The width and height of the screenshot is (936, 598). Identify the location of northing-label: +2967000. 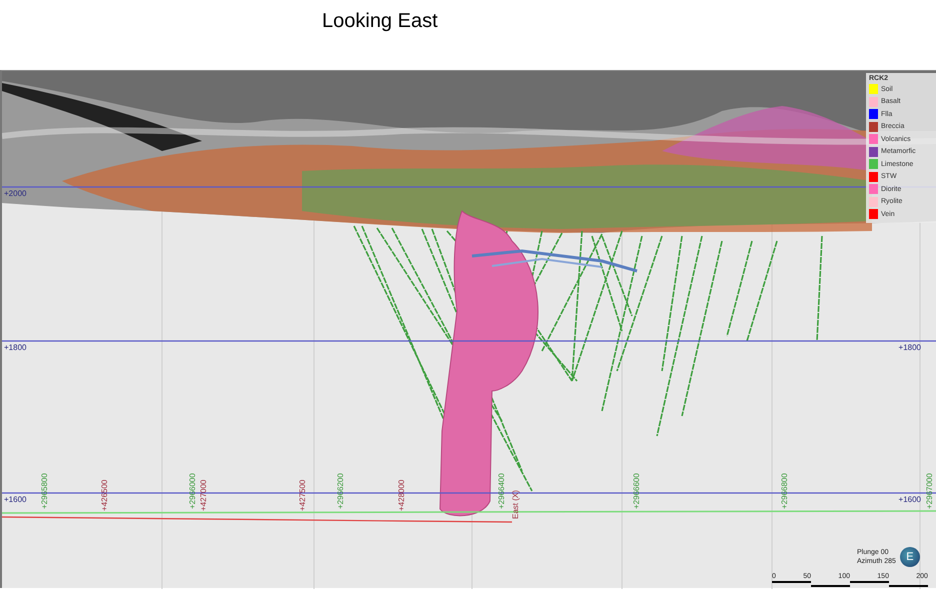
(929, 491).